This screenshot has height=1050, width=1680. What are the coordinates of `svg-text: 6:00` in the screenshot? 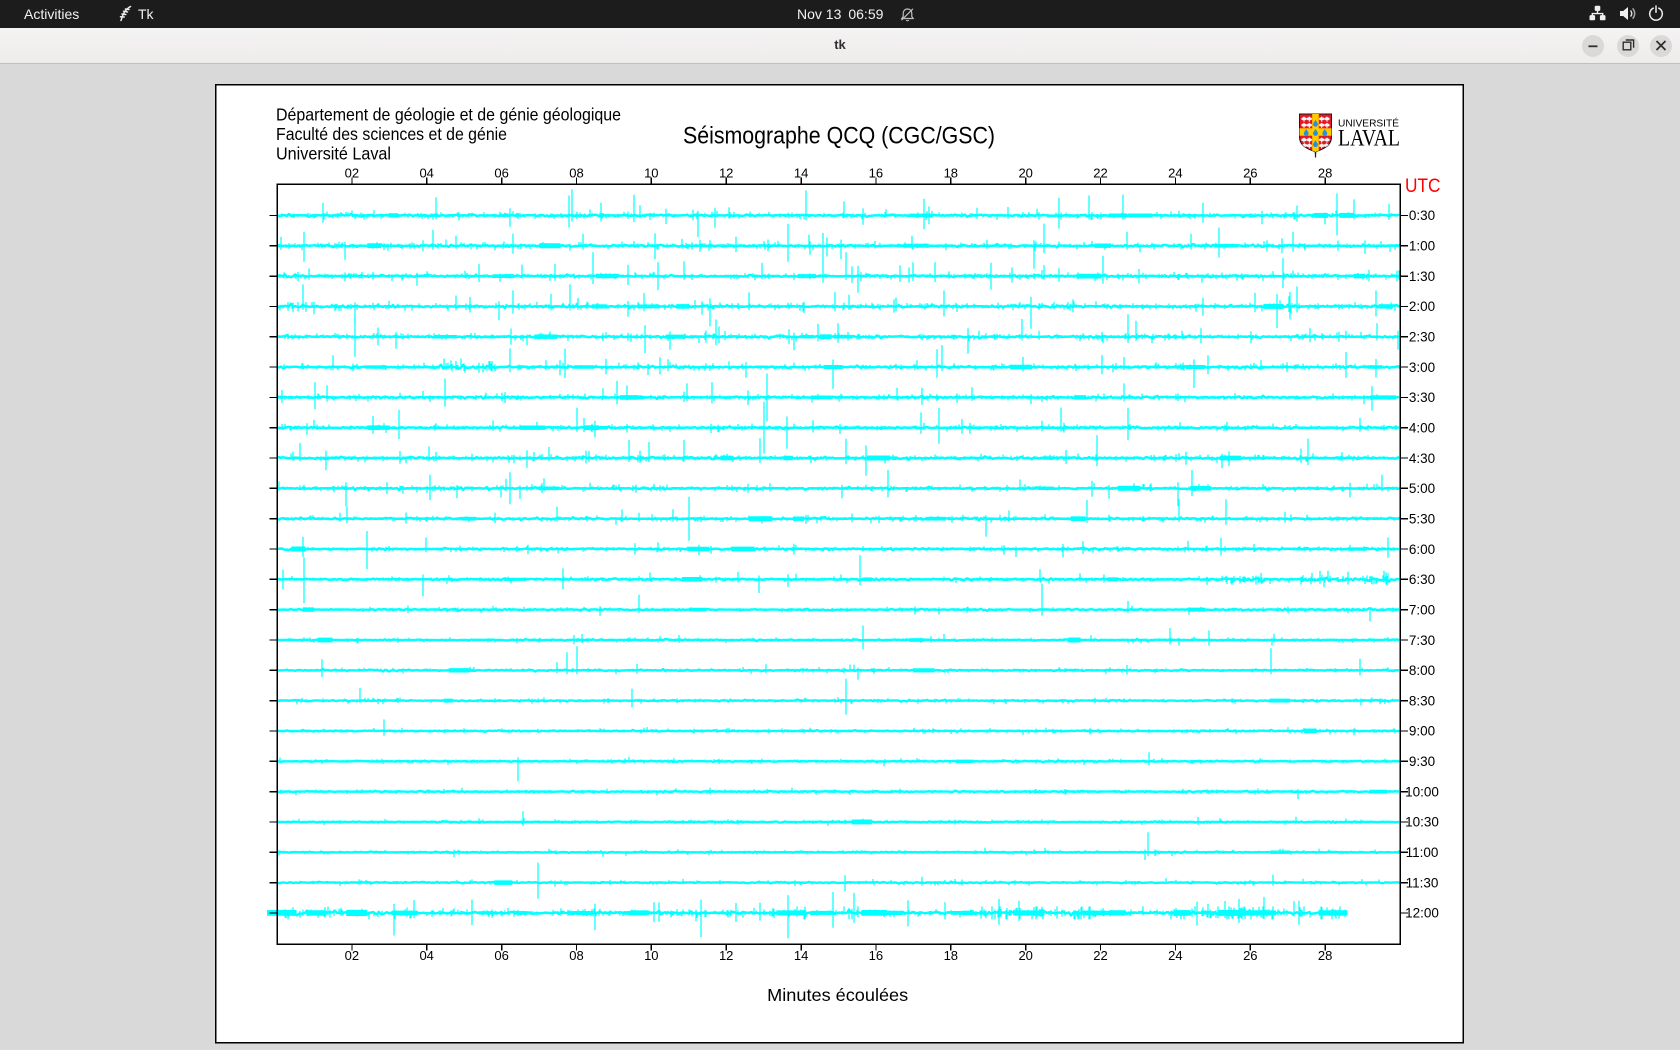 It's located at (1422, 549).